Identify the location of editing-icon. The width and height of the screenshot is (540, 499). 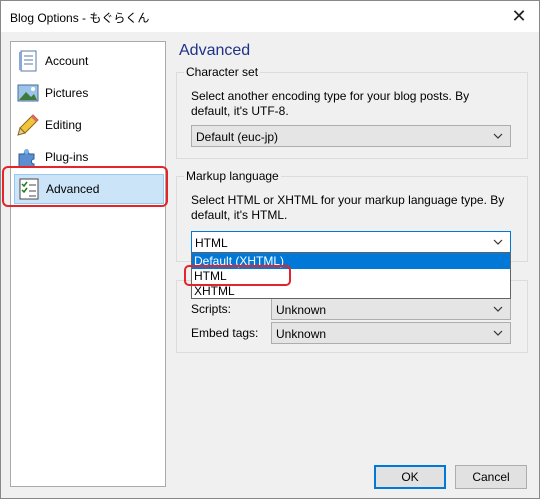
(28, 125).